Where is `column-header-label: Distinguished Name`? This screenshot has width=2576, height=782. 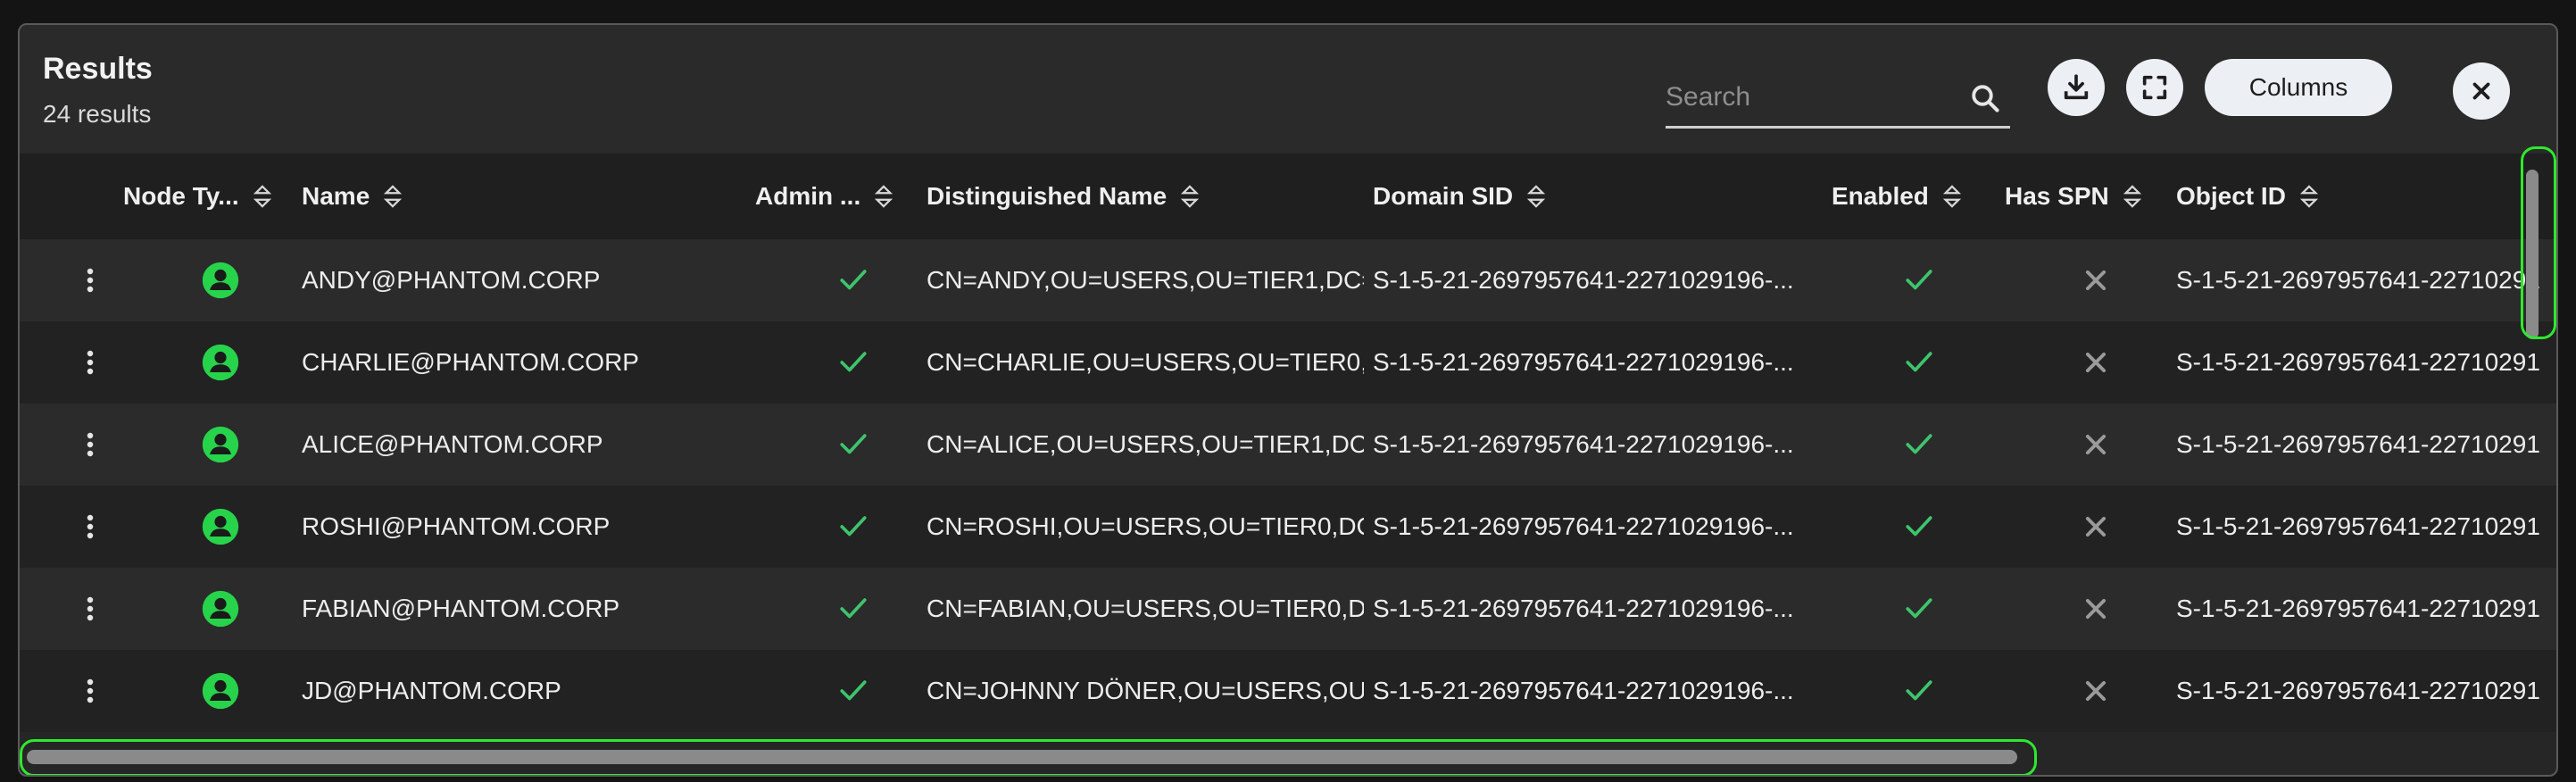 column-header-label: Distinguished Name is located at coordinates (1047, 196).